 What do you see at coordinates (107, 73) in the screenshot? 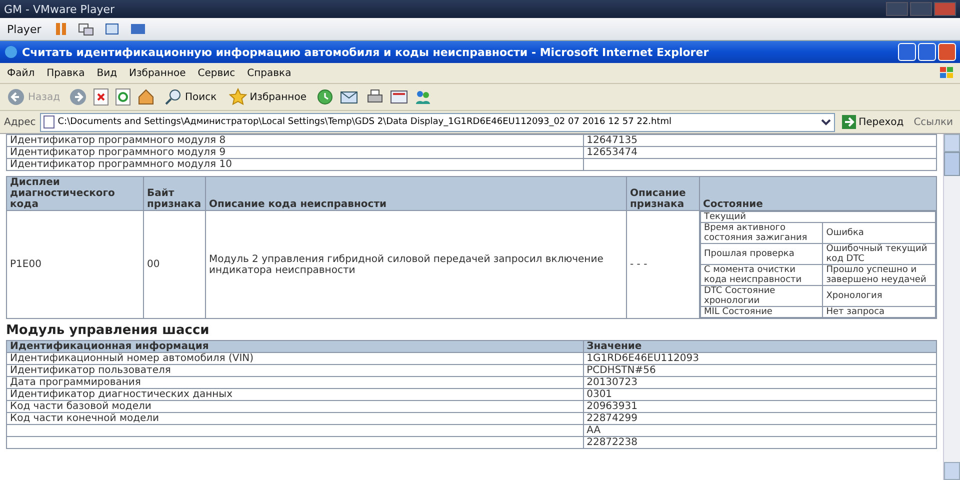
I see `menu-item: Вид` at bounding box center [107, 73].